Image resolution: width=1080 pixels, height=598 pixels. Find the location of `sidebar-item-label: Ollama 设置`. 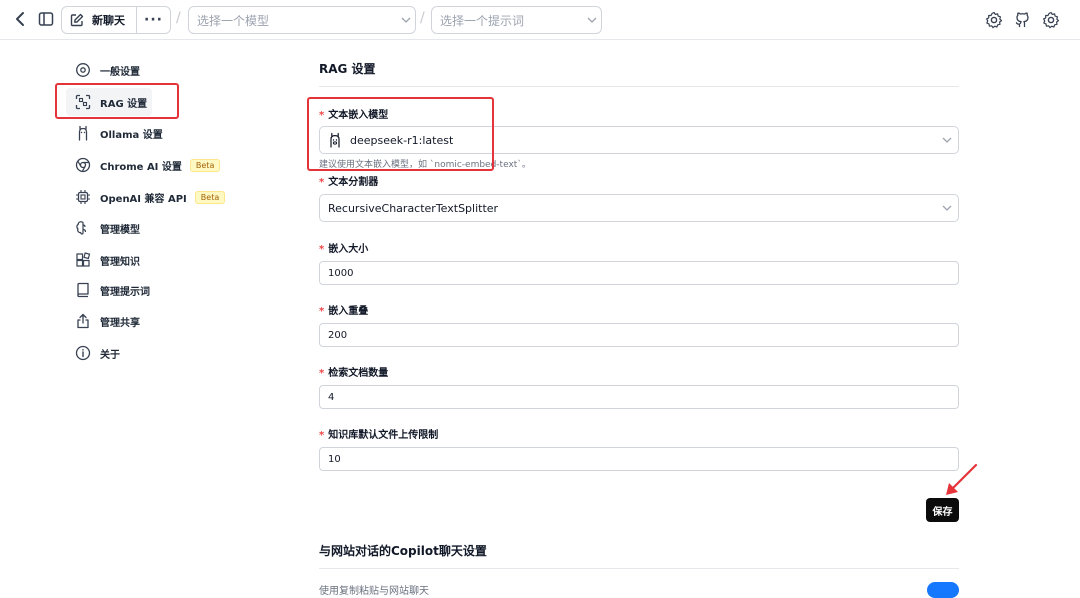

sidebar-item-label: Ollama 设置 is located at coordinates (131, 135).